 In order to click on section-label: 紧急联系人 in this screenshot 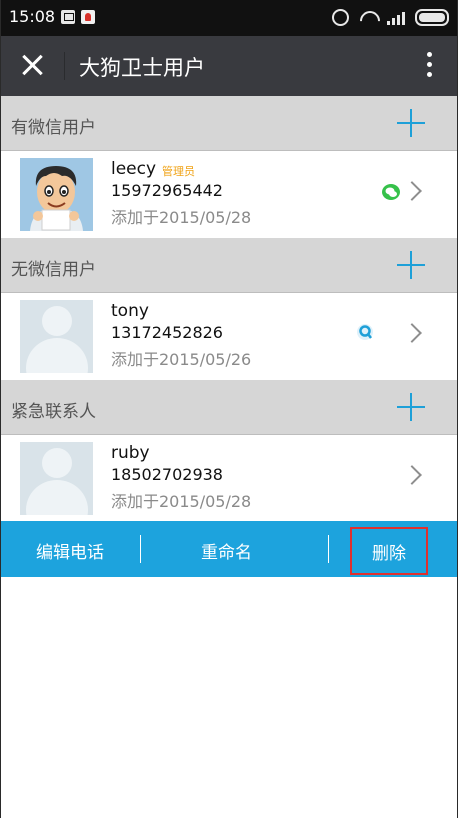, I will do `click(53, 412)`.